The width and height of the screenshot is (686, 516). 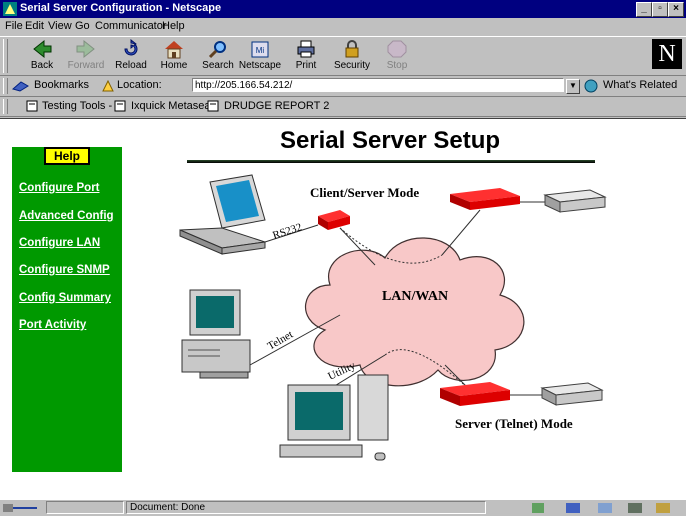 I want to click on print-button: Print, so click(x=306, y=56).